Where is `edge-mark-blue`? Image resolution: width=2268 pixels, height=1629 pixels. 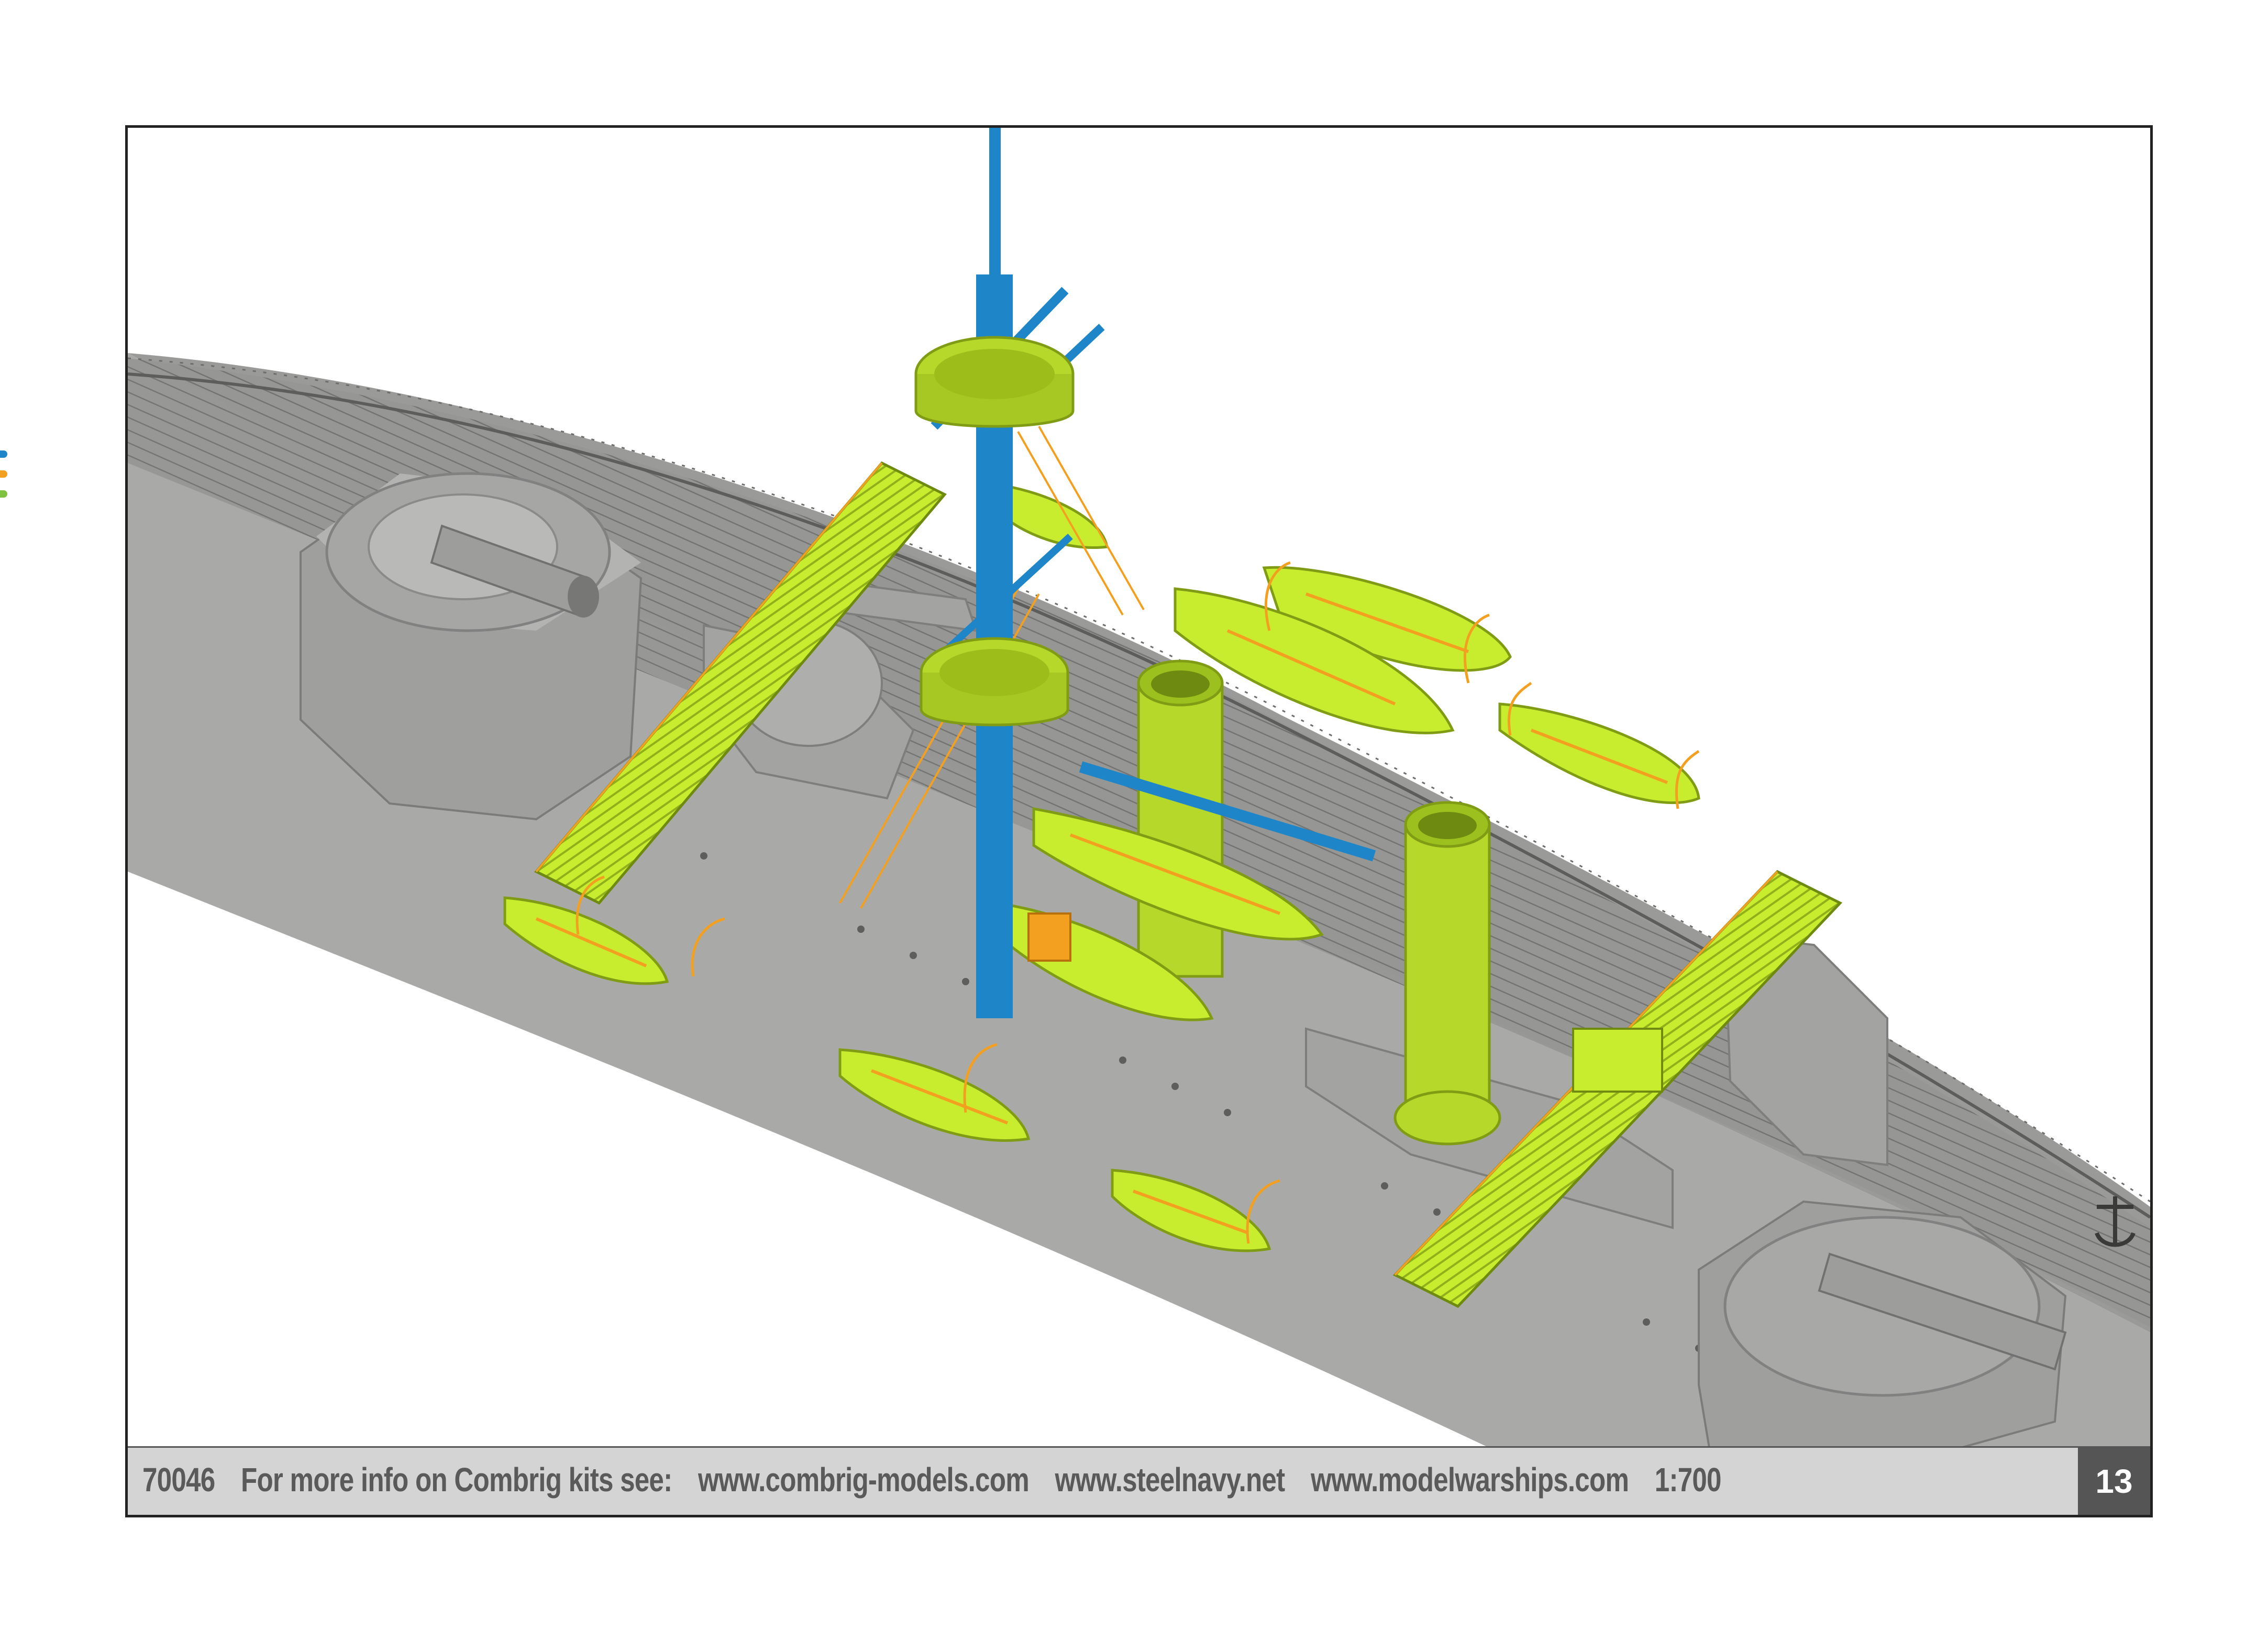
edge-mark-blue is located at coordinates (3, 454).